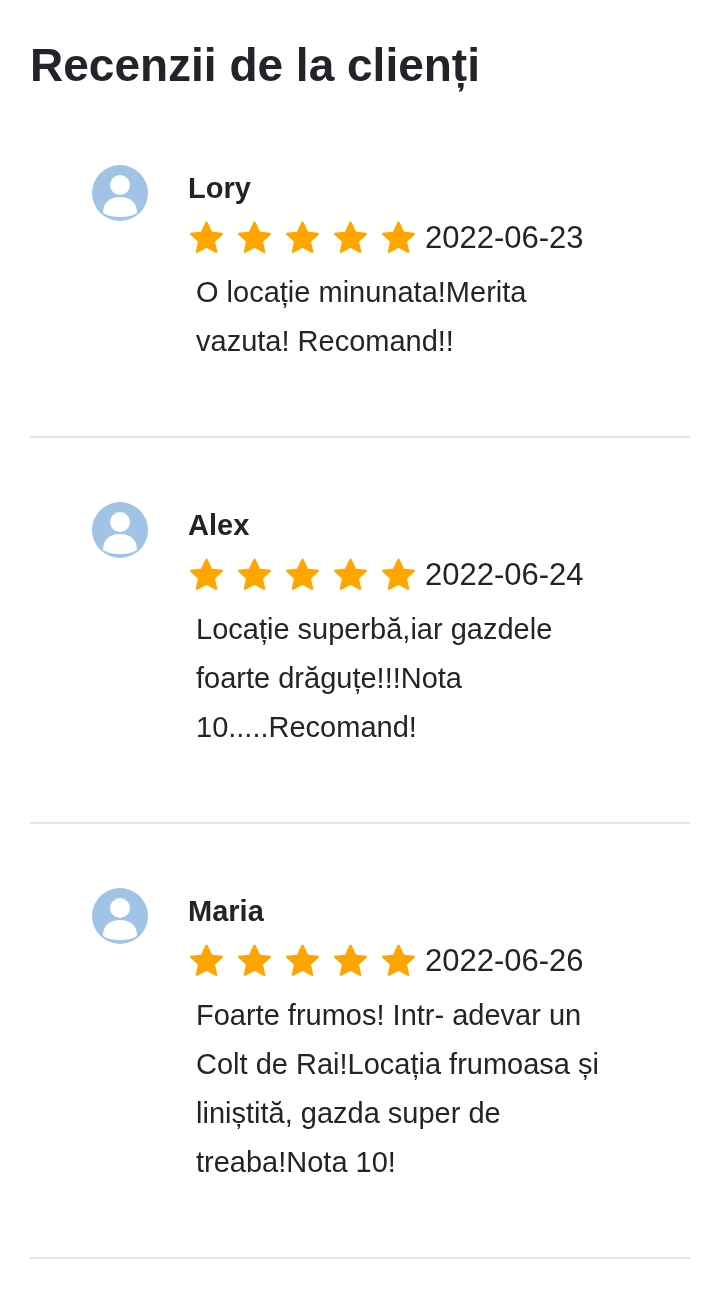  I want to click on review-text: Locație superbă,iar gazdele foarte drăguțe!!!Nota 10.....Recomand!, so click(375, 678).